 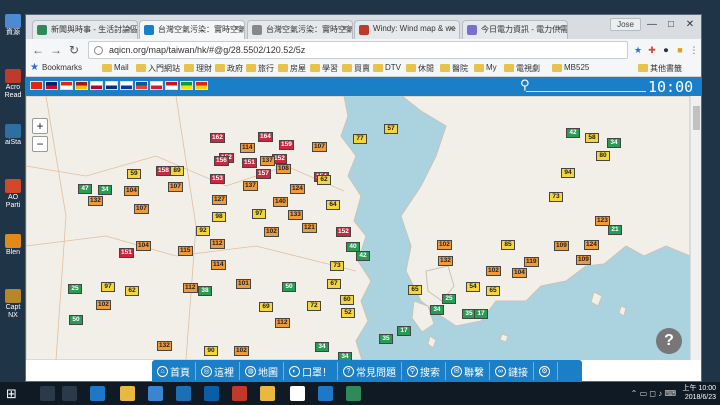 I want to click on profile-button: Jose, so click(x=625, y=24).